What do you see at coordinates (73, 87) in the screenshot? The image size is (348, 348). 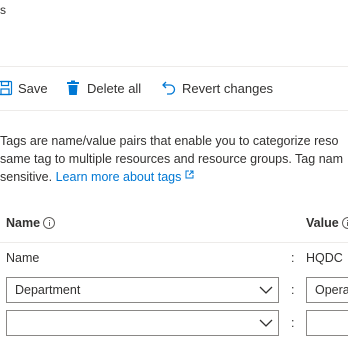 I see `trash-icon` at bounding box center [73, 87].